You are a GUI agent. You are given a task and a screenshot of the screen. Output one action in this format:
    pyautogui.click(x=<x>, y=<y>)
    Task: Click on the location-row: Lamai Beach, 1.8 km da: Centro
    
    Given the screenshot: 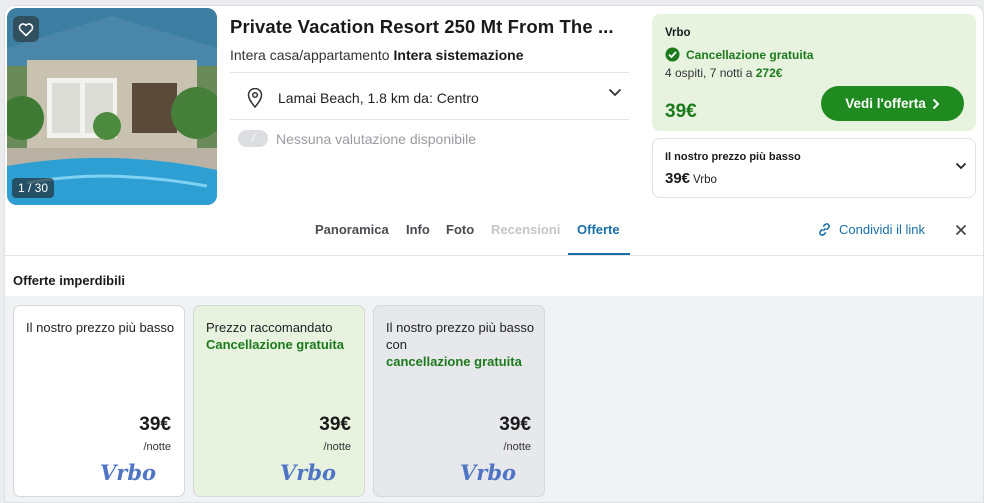 What is the action you would take?
    pyautogui.click(x=430, y=98)
    